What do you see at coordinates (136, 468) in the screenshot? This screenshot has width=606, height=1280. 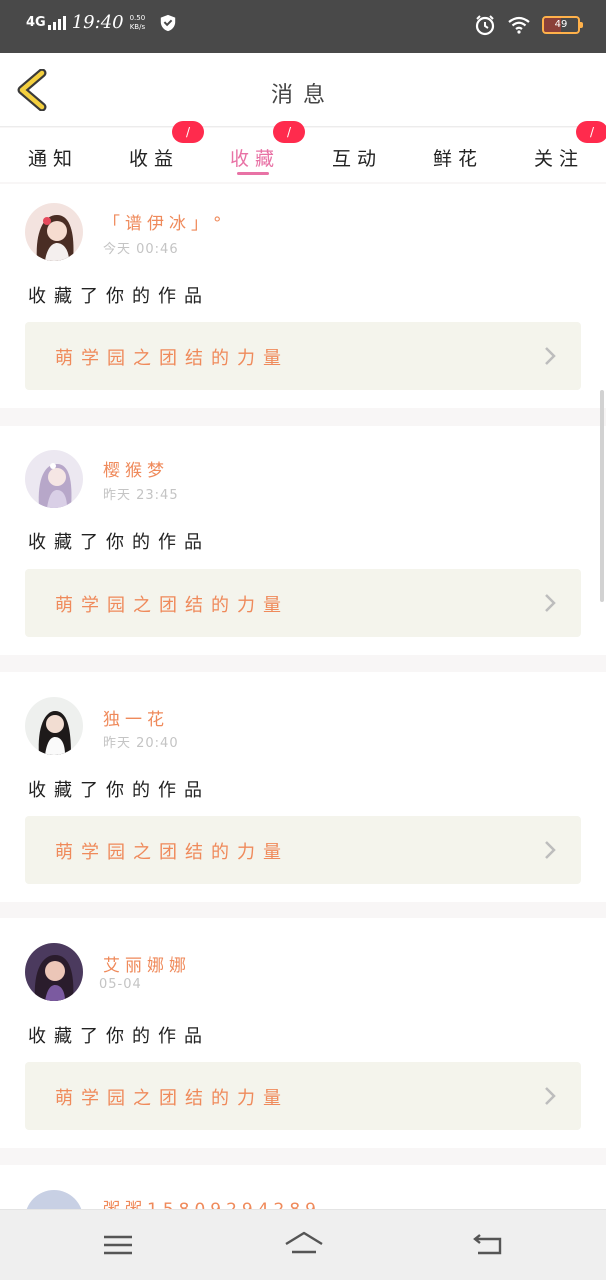 I see `user-name: 樱猴梦` at bounding box center [136, 468].